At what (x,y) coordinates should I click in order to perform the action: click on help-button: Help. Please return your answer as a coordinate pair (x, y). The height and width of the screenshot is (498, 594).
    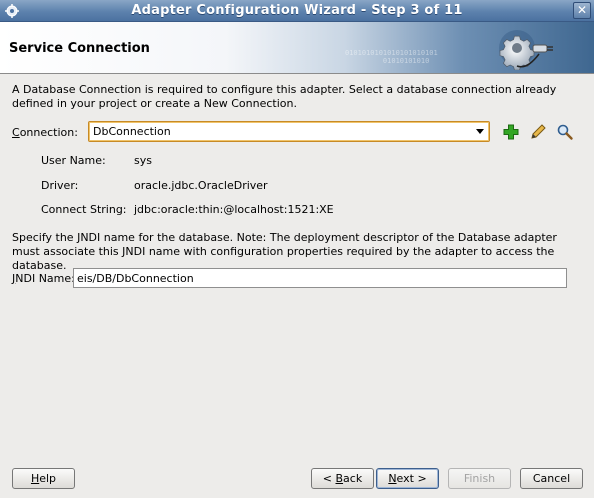
    Looking at the image, I should click on (43, 478).